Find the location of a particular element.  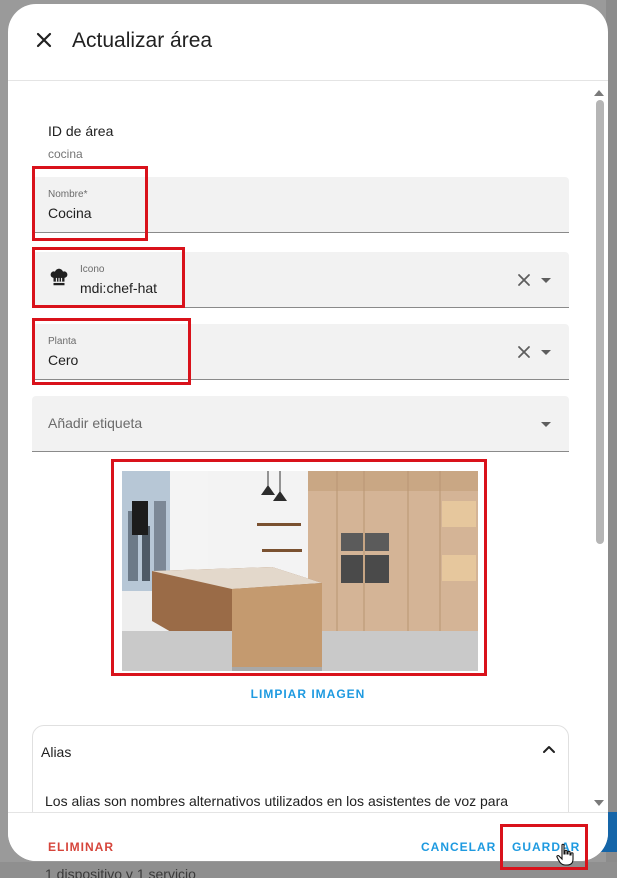

delete-button: ELIMINAR is located at coordinates (81, 847).